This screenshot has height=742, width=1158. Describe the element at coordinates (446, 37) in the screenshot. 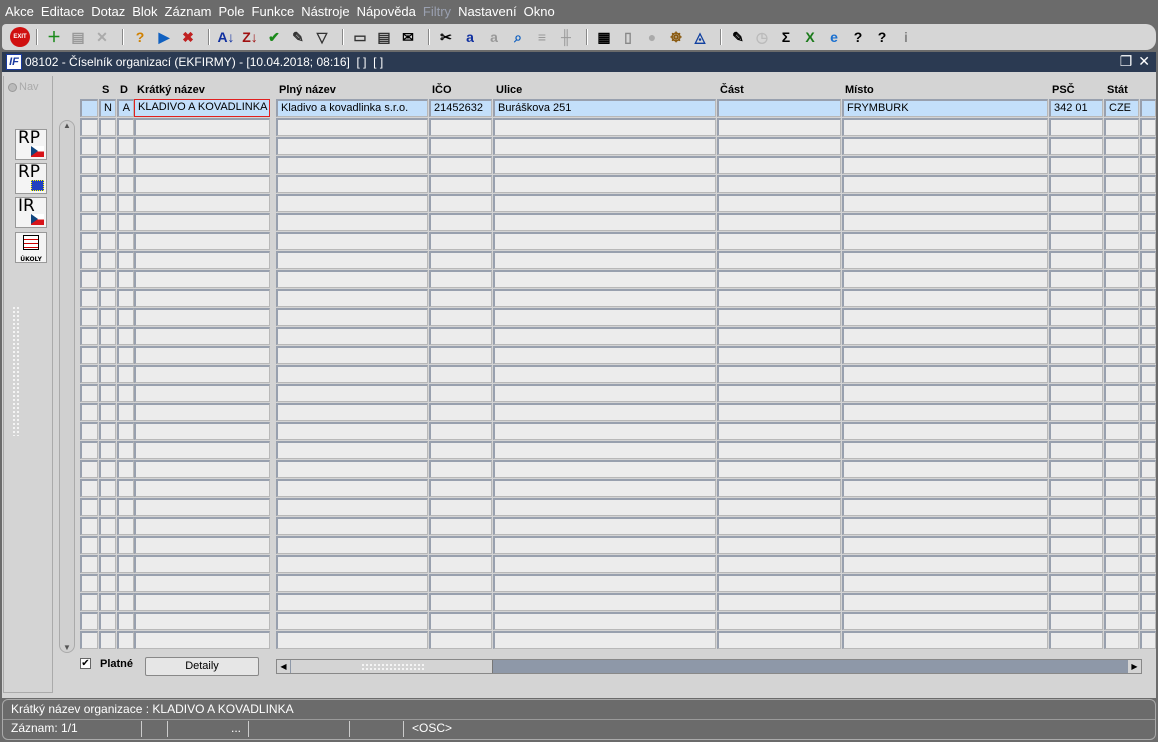

I see `cut-icon: ✂` at that location.